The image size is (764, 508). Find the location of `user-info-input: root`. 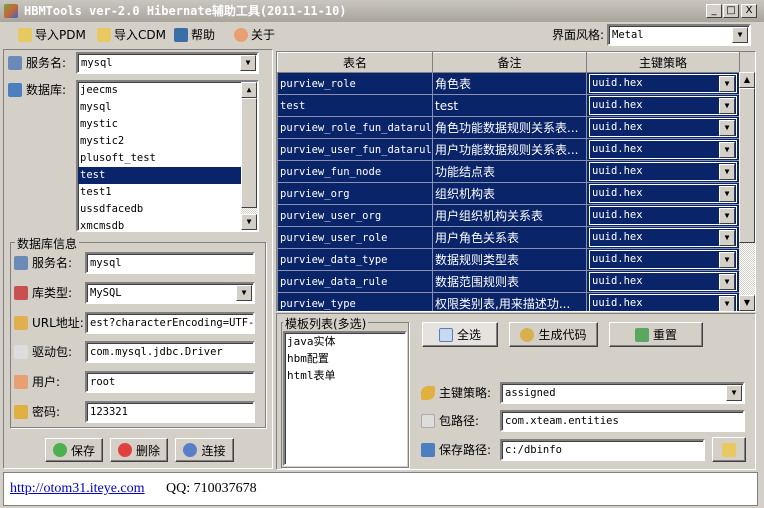

user-info-input: root is located at coordinates (170, 382).